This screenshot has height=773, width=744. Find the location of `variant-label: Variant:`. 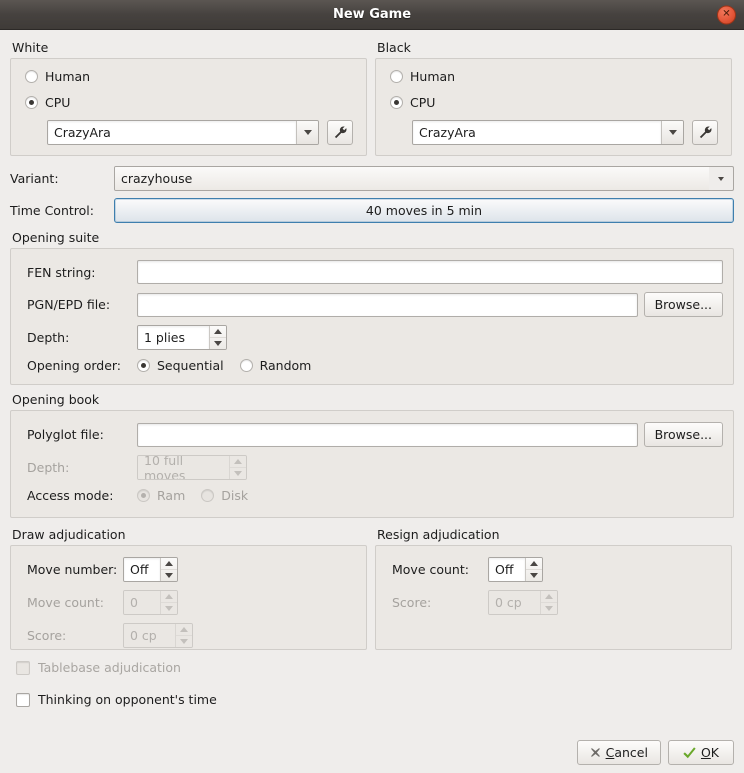

variant-label: Variant: is located at coordinates (34, 178).